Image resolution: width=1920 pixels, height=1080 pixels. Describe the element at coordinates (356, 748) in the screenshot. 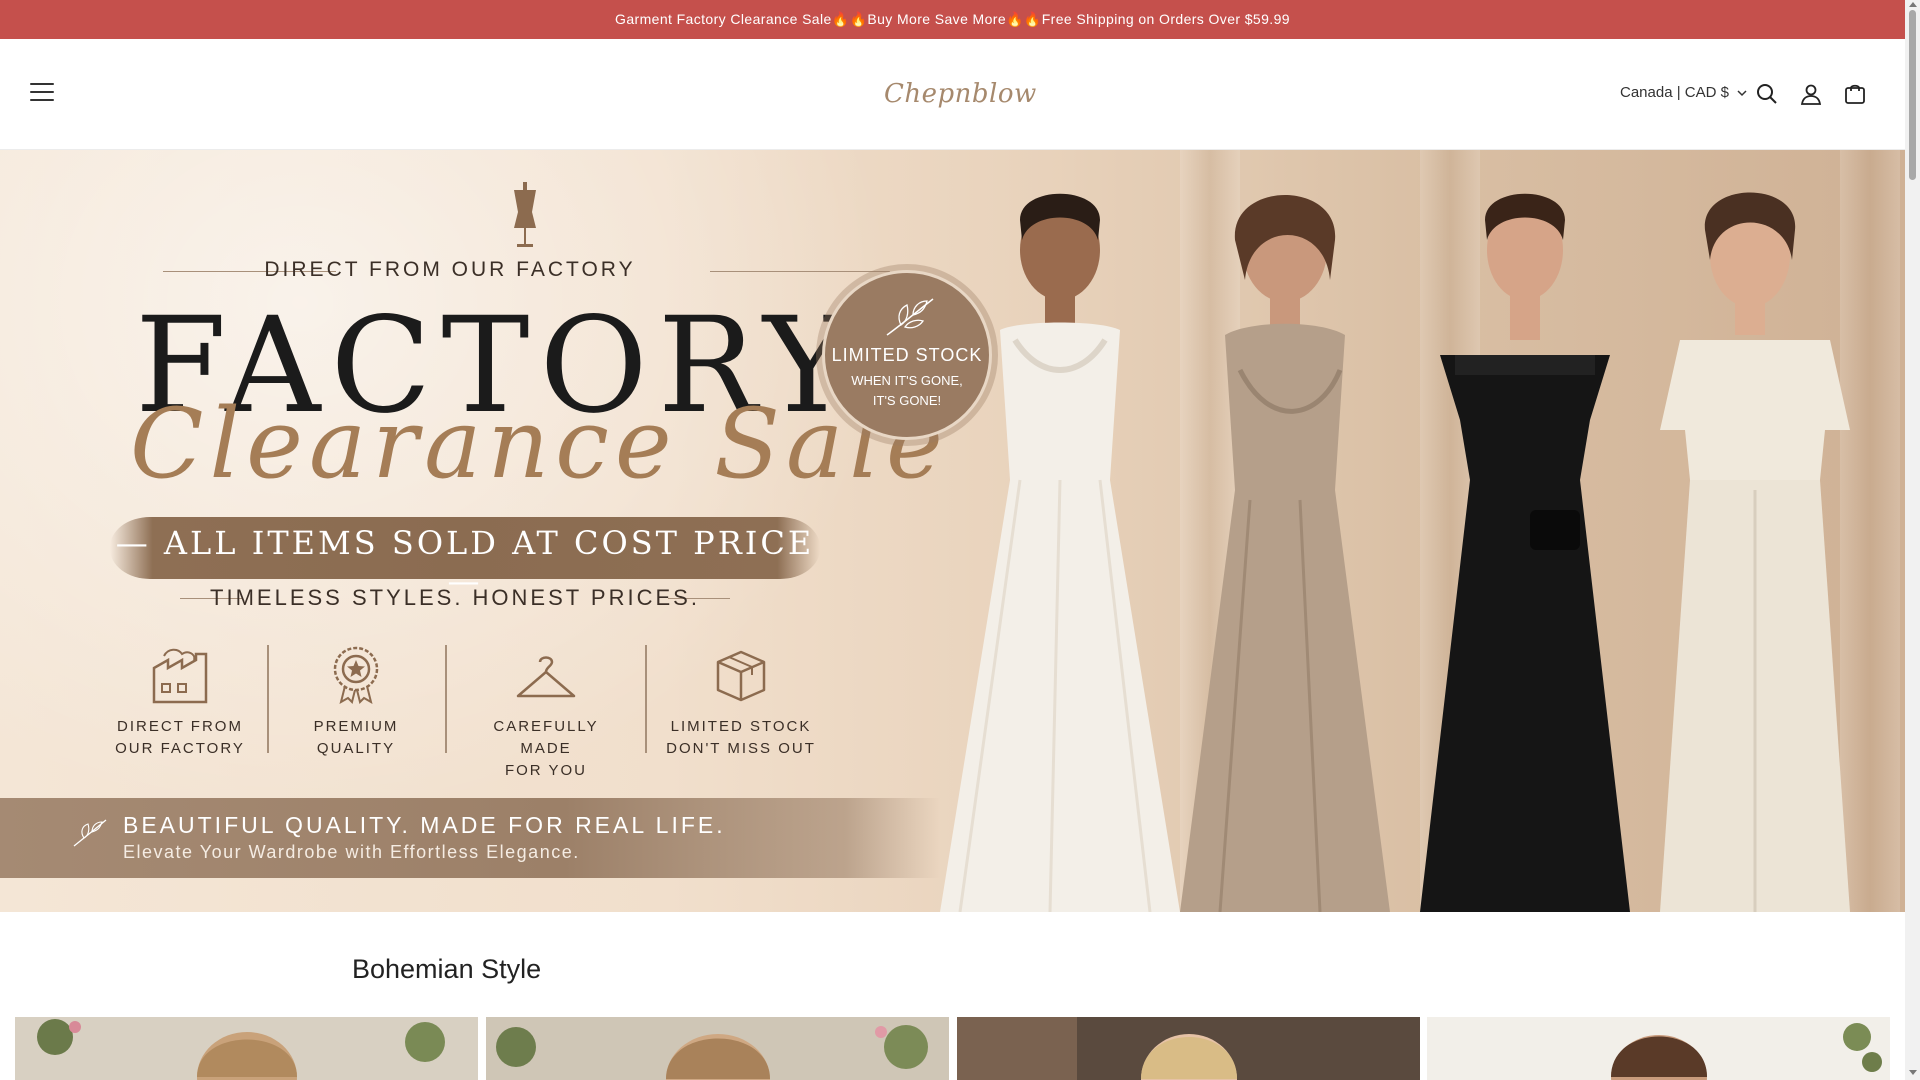

I see `feature-2-line-2: QUALITY` at that location.